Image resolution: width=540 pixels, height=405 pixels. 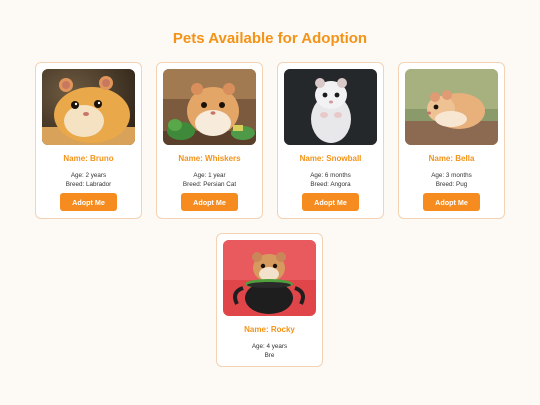 I want to click on pet-breed: Bre, so click(x=269, y=355).